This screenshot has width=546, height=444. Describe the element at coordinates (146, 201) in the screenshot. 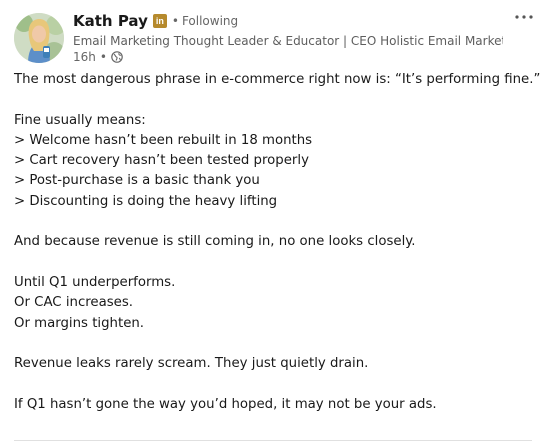

I see `post-line: > Discounting is doing the heavy lifting` at that location.